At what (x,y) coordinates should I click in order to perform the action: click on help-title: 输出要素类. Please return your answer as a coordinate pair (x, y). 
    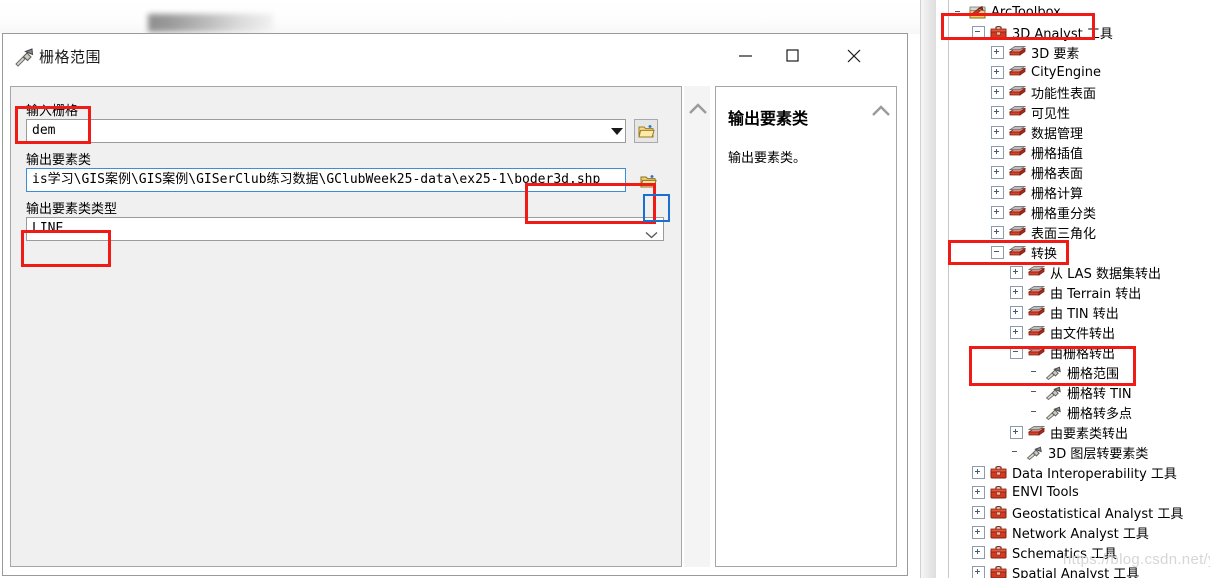
    Looking at the image, I should click on (768, 118).